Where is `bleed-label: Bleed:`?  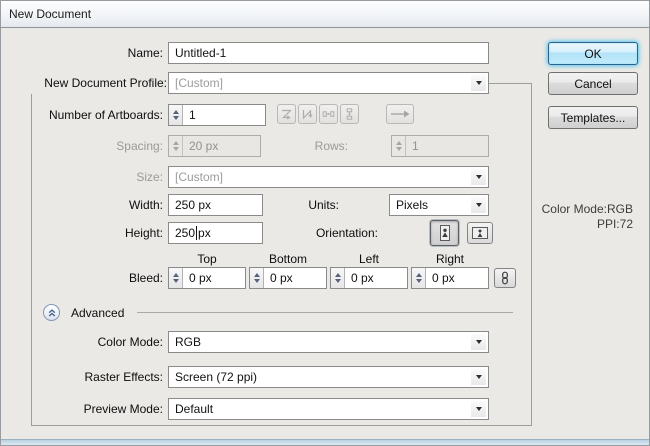 bleed-label: Bleed: is located at coordinates (145, 278).